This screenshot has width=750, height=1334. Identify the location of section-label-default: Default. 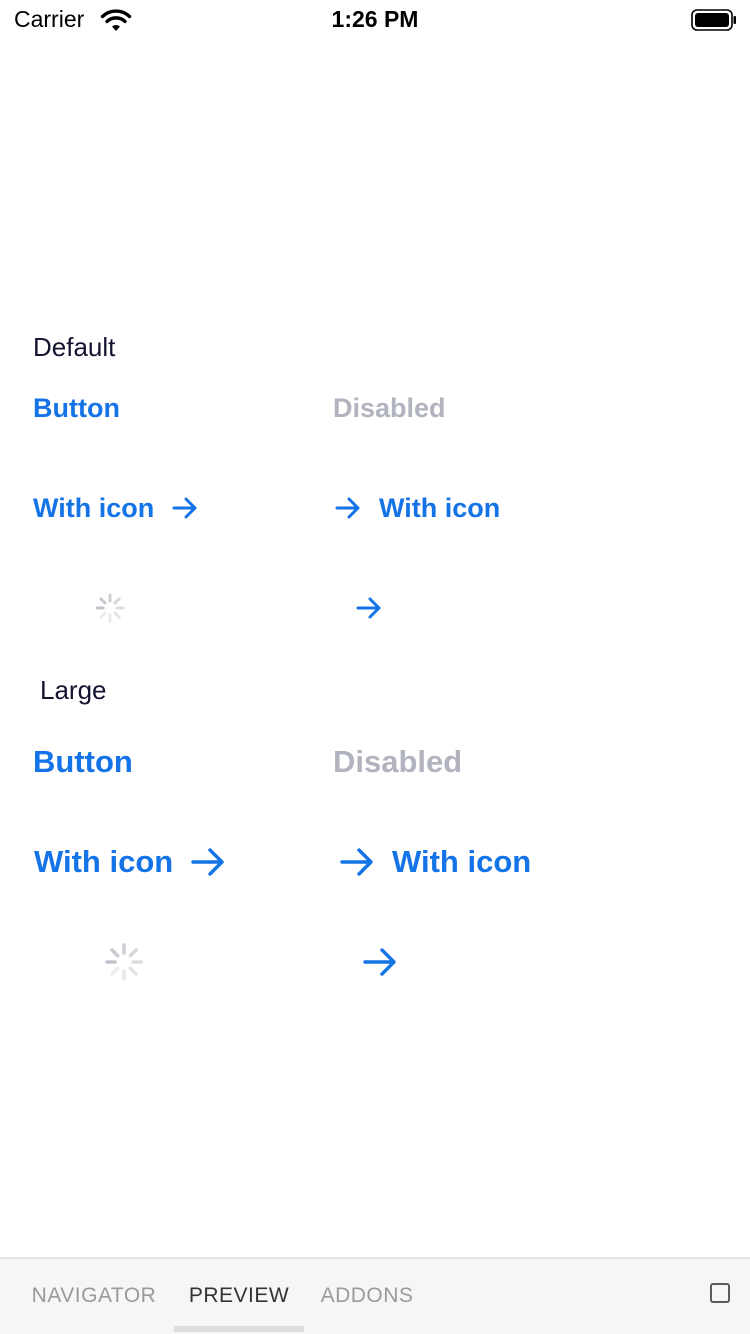
(74, 347).